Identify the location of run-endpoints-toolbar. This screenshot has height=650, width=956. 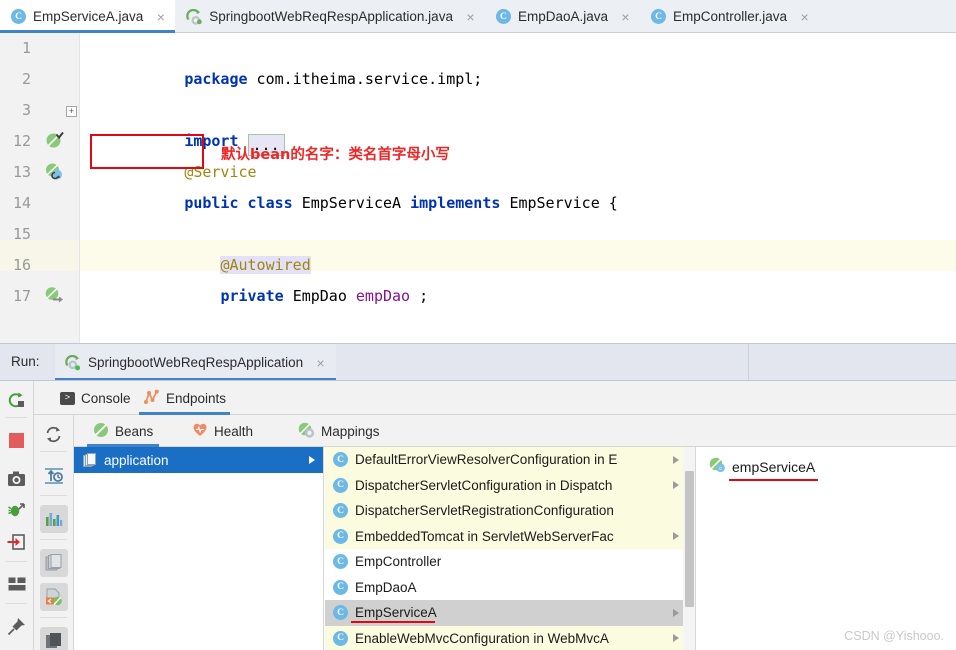
(54, 532).